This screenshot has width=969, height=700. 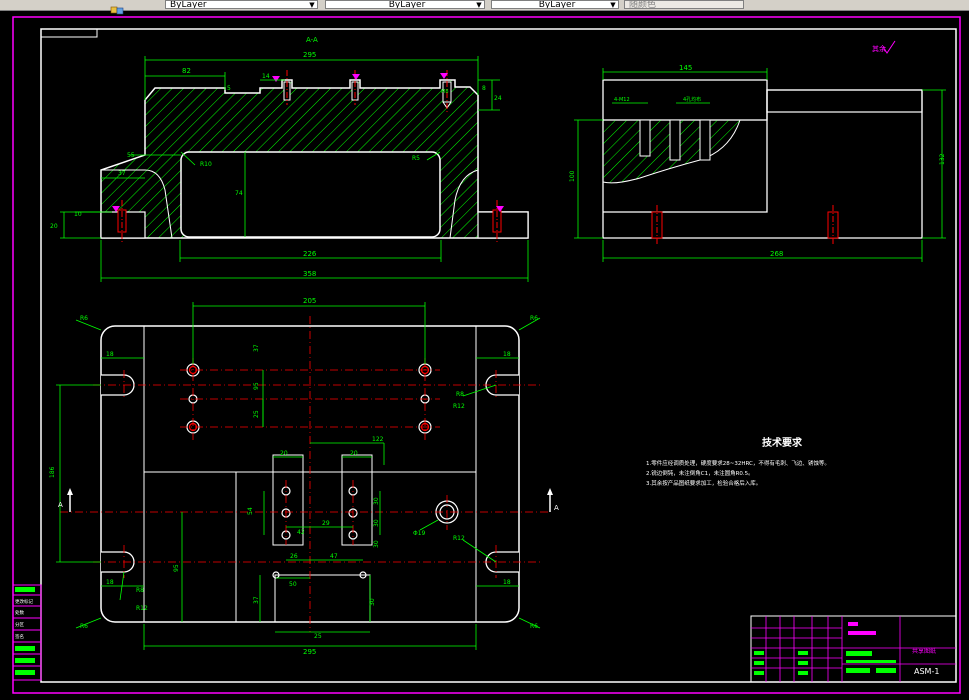 What do you see at coordinates (757, 163) in the screenshot?
I see `side-view: 145 4-M12 4孔均布 100 132 268` at bounding box center [757, 163].